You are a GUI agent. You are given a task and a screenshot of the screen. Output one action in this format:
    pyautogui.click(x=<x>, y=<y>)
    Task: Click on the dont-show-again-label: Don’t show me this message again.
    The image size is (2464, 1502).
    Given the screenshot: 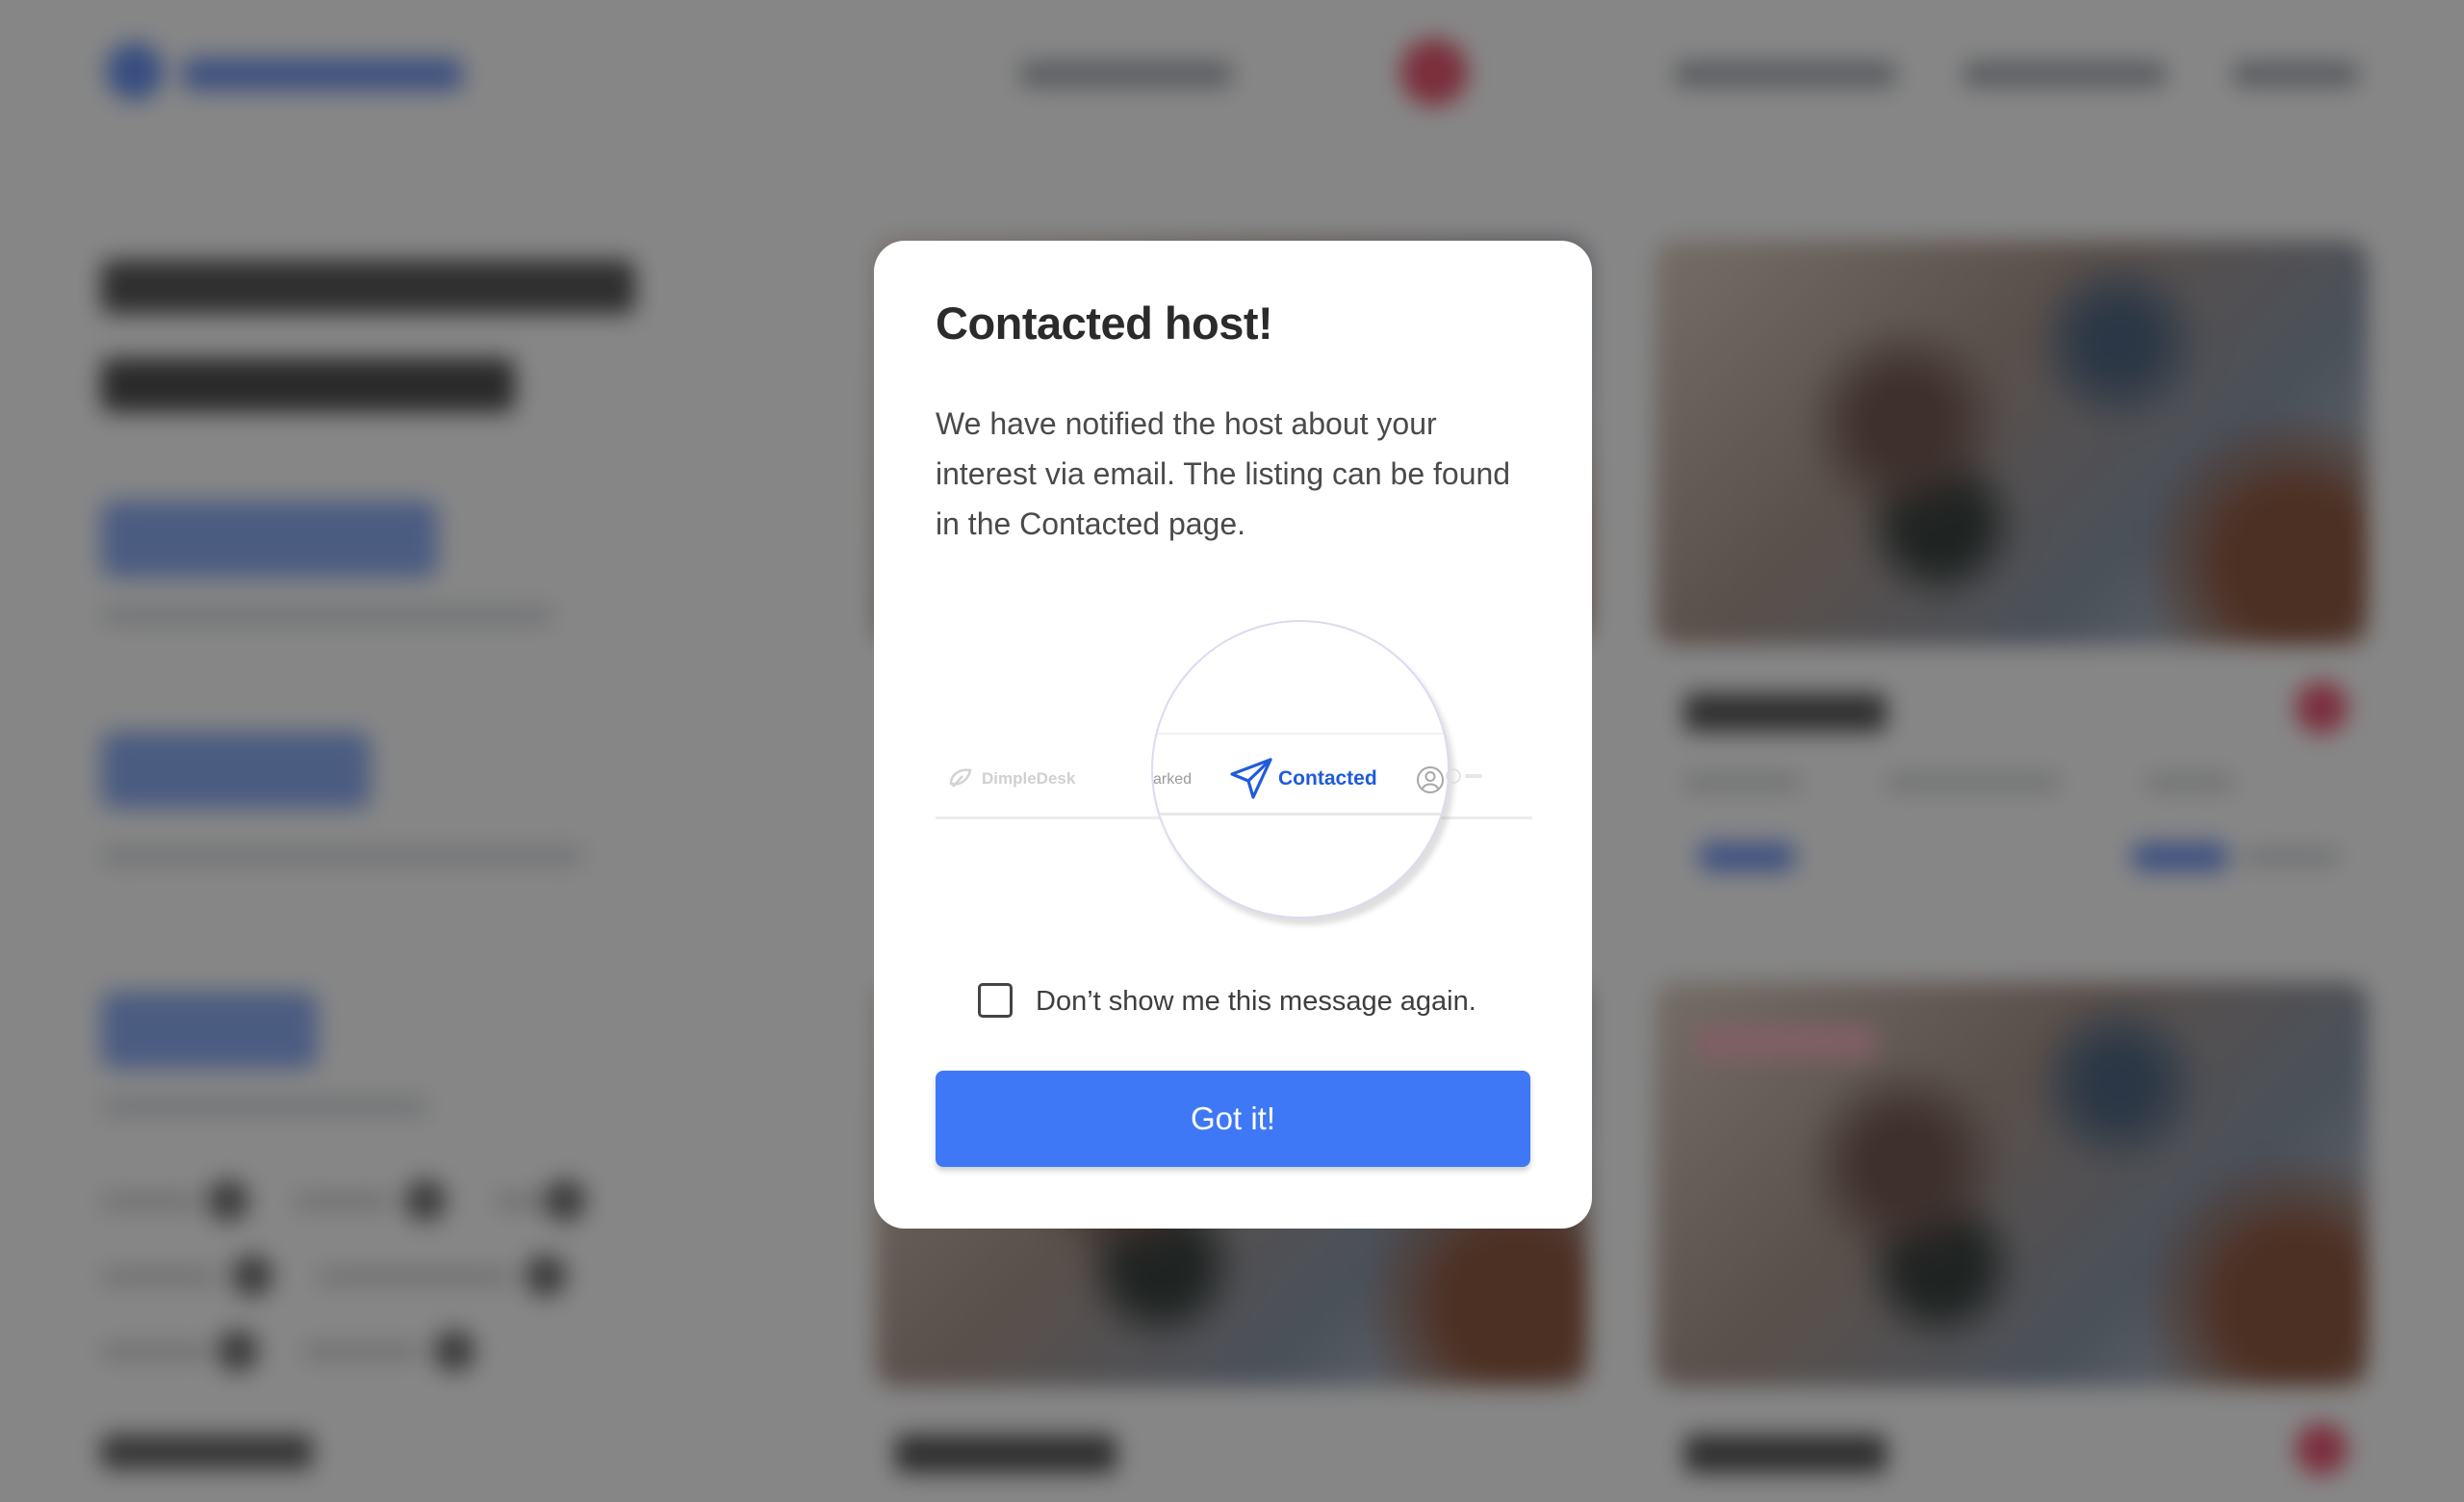 What is the action you would take?
    pyautogui.click(x=1256, y=1002)
    